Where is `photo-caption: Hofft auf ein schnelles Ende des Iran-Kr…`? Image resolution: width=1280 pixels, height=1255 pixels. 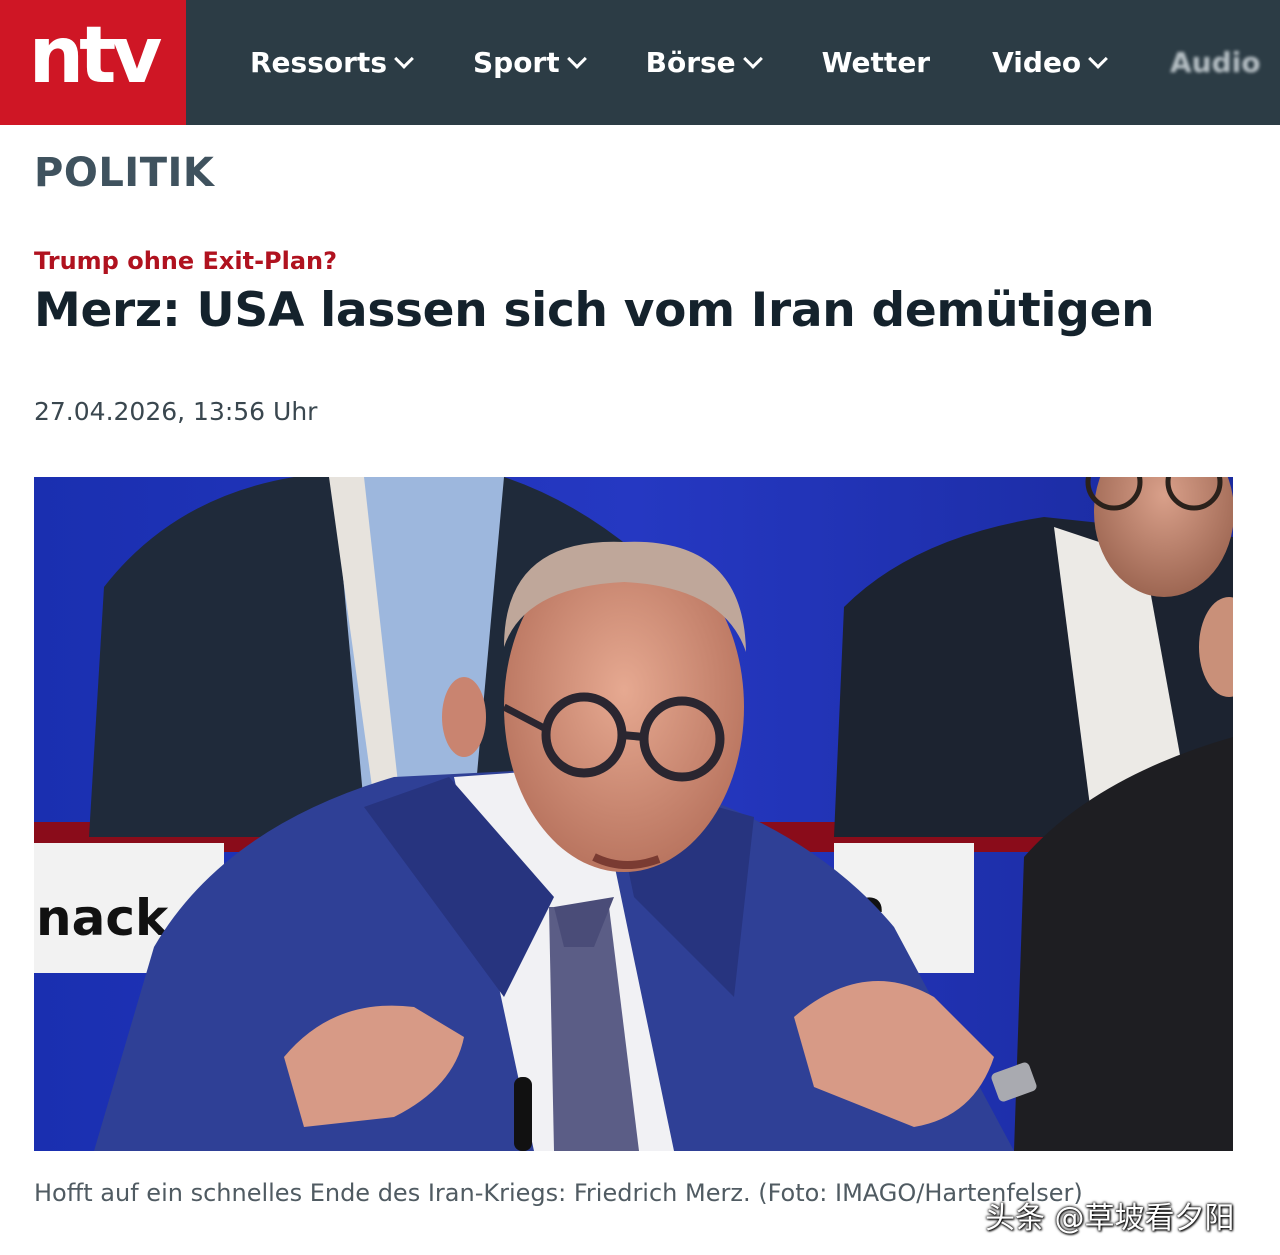
photo-caption: Hofft auf ein schnelles Ende des Iran-Kr… is located at coordinates (558, 1193).